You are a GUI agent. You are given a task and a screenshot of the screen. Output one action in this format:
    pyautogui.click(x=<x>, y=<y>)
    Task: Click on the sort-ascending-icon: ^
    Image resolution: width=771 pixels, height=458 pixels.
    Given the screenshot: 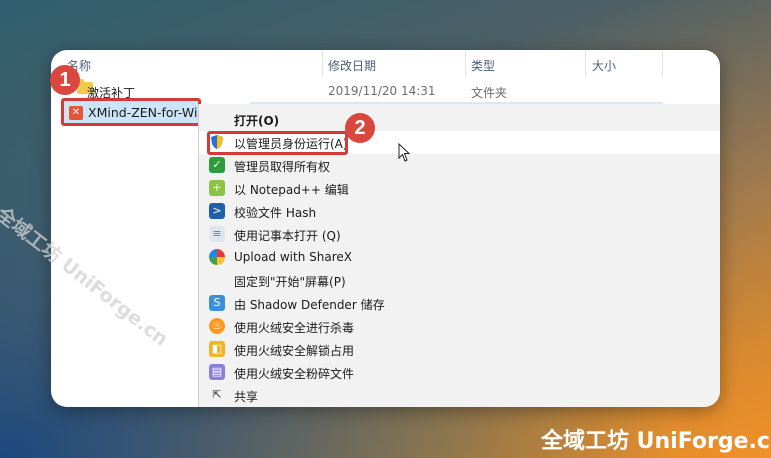 What is the action you would take?
    pyautogui.click(x=191, y=52)
    